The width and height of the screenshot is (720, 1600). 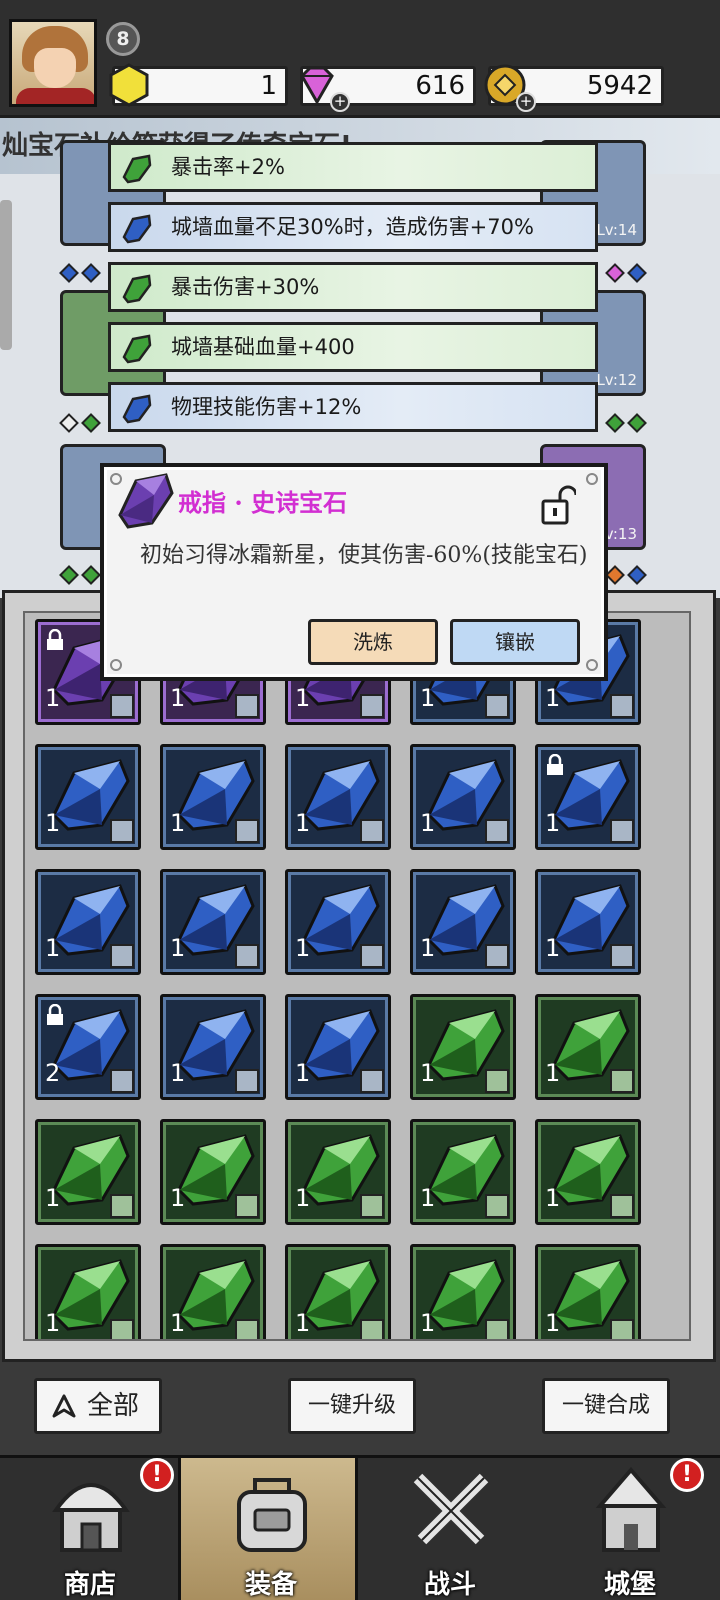 I want to click on nav-label: 战斗, so click(x=449, y=1585).